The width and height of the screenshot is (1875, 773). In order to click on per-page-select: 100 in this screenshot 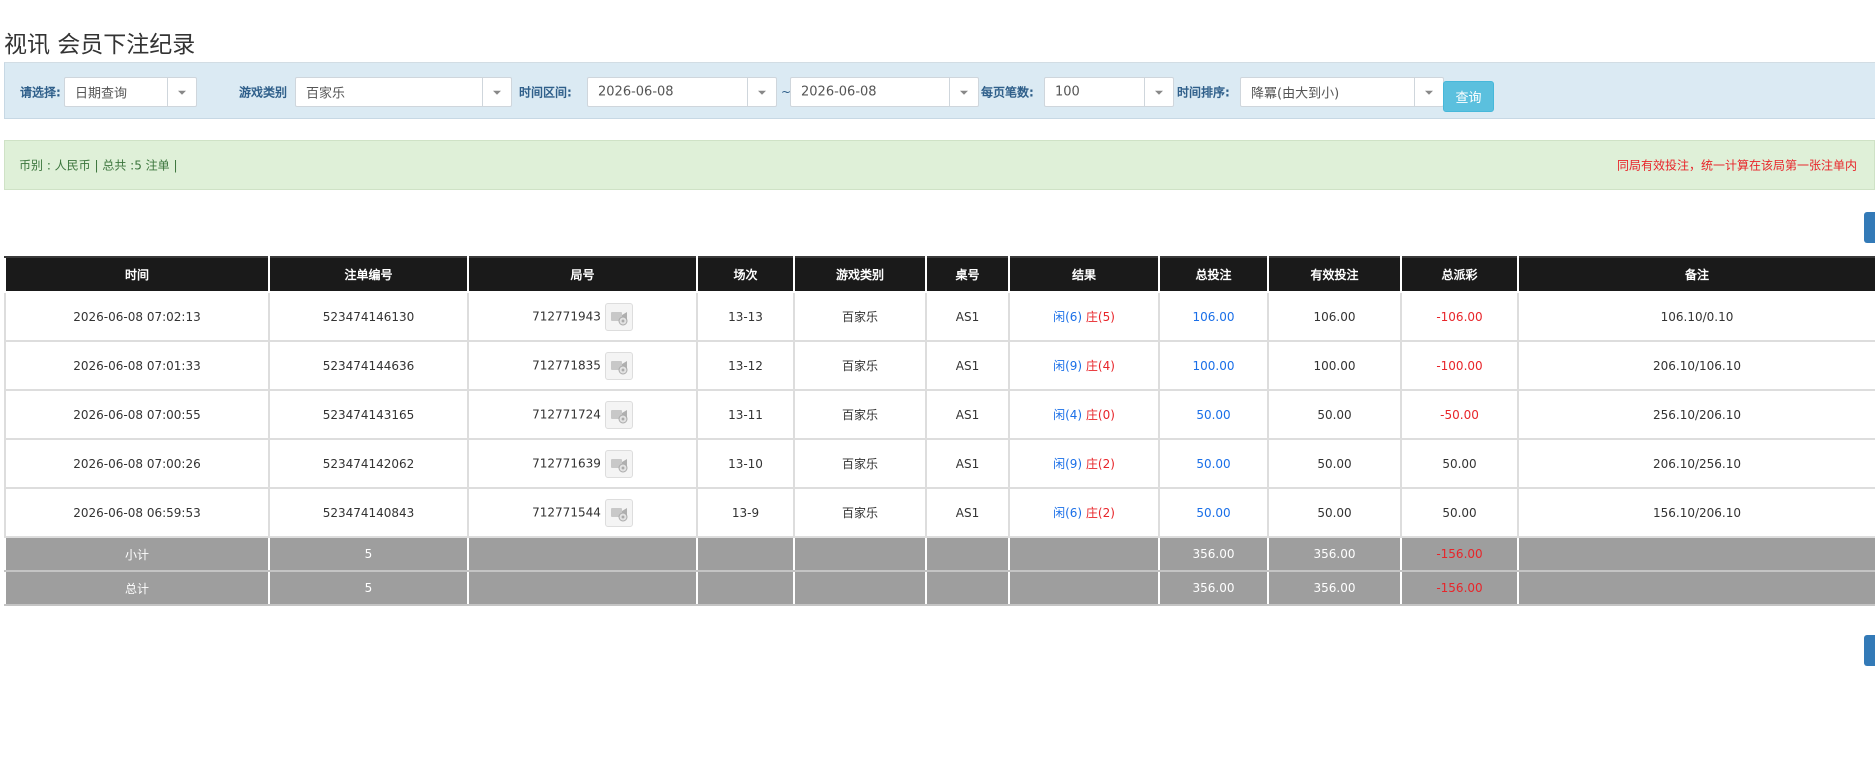, I will do `click(1109, 92)`.